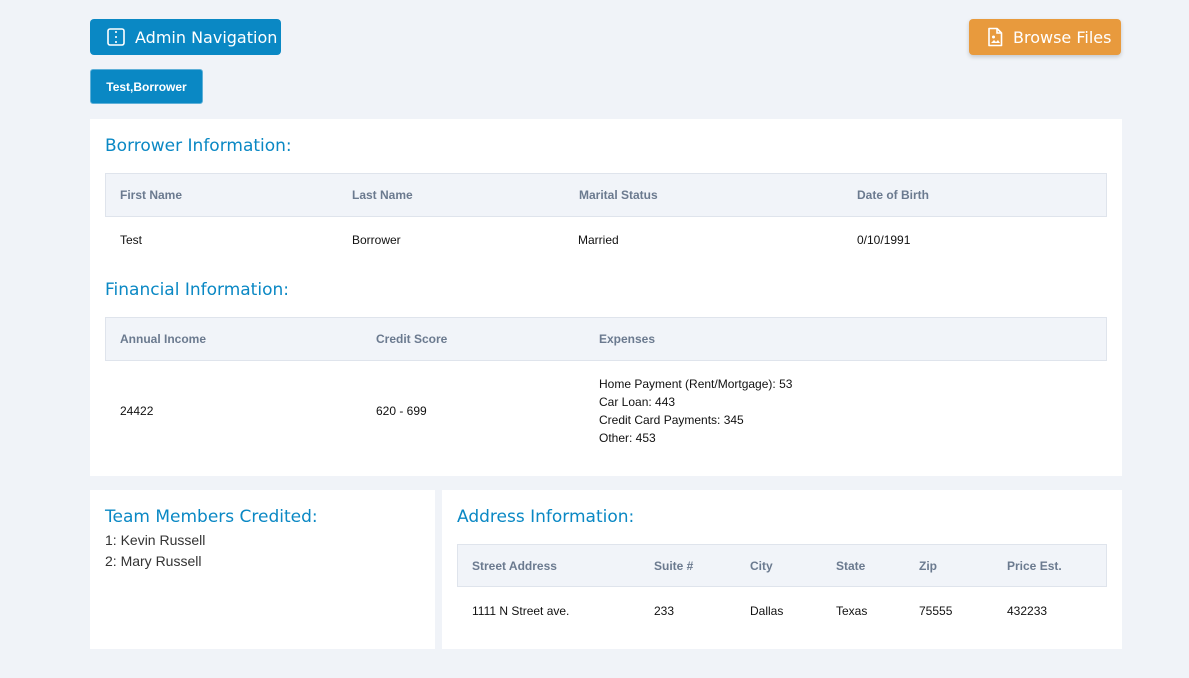 Image resolution: width=1189 pixels, height=678 pixels. I want to click on city-value: Dallas, so click(767, 611).